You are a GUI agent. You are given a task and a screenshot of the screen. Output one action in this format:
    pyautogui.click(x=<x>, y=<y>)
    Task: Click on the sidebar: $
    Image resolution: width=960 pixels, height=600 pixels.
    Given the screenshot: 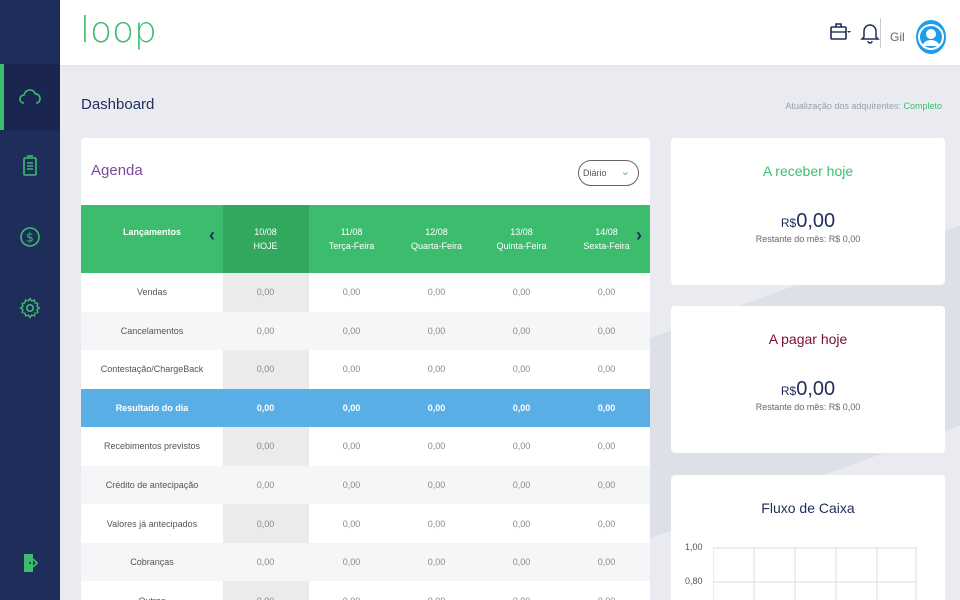 What is the action you would take?
    pyautogui.click(x=30, y=300)
    